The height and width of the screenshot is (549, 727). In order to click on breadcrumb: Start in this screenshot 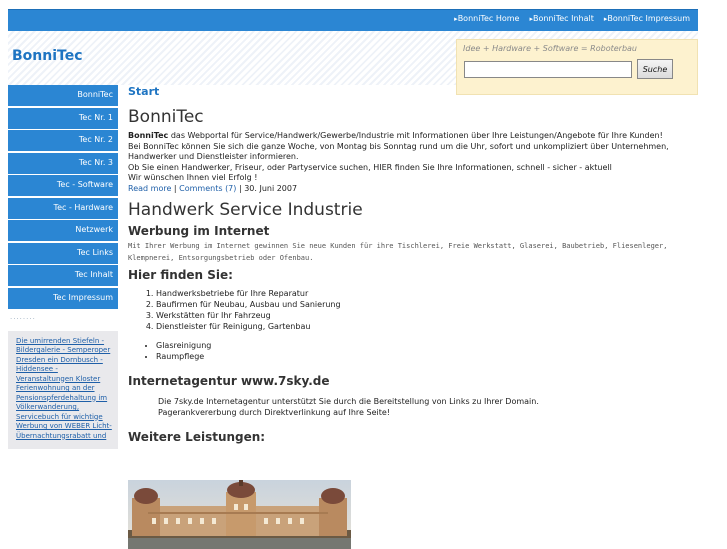, I will do `click(413, 93)`.